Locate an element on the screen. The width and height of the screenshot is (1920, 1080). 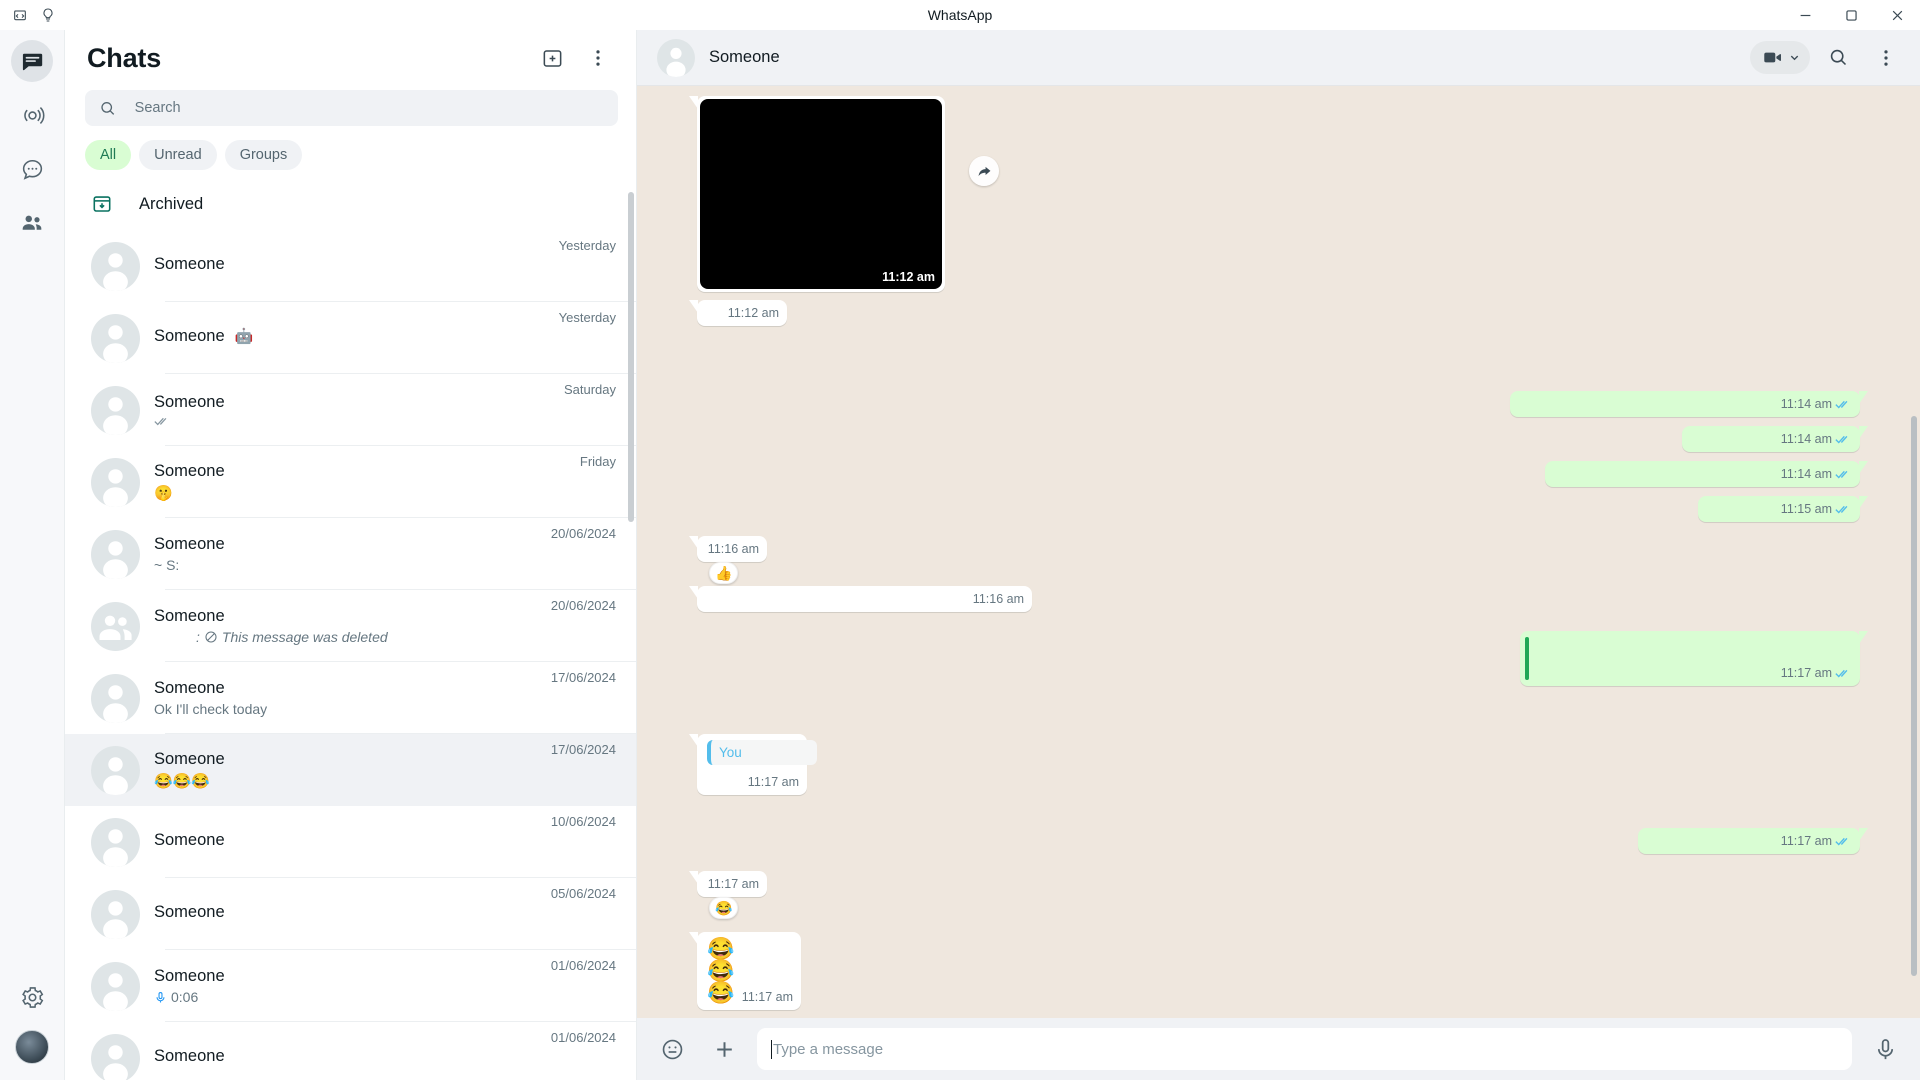
chat-list-menu-button is located at coordinates (598, 58).